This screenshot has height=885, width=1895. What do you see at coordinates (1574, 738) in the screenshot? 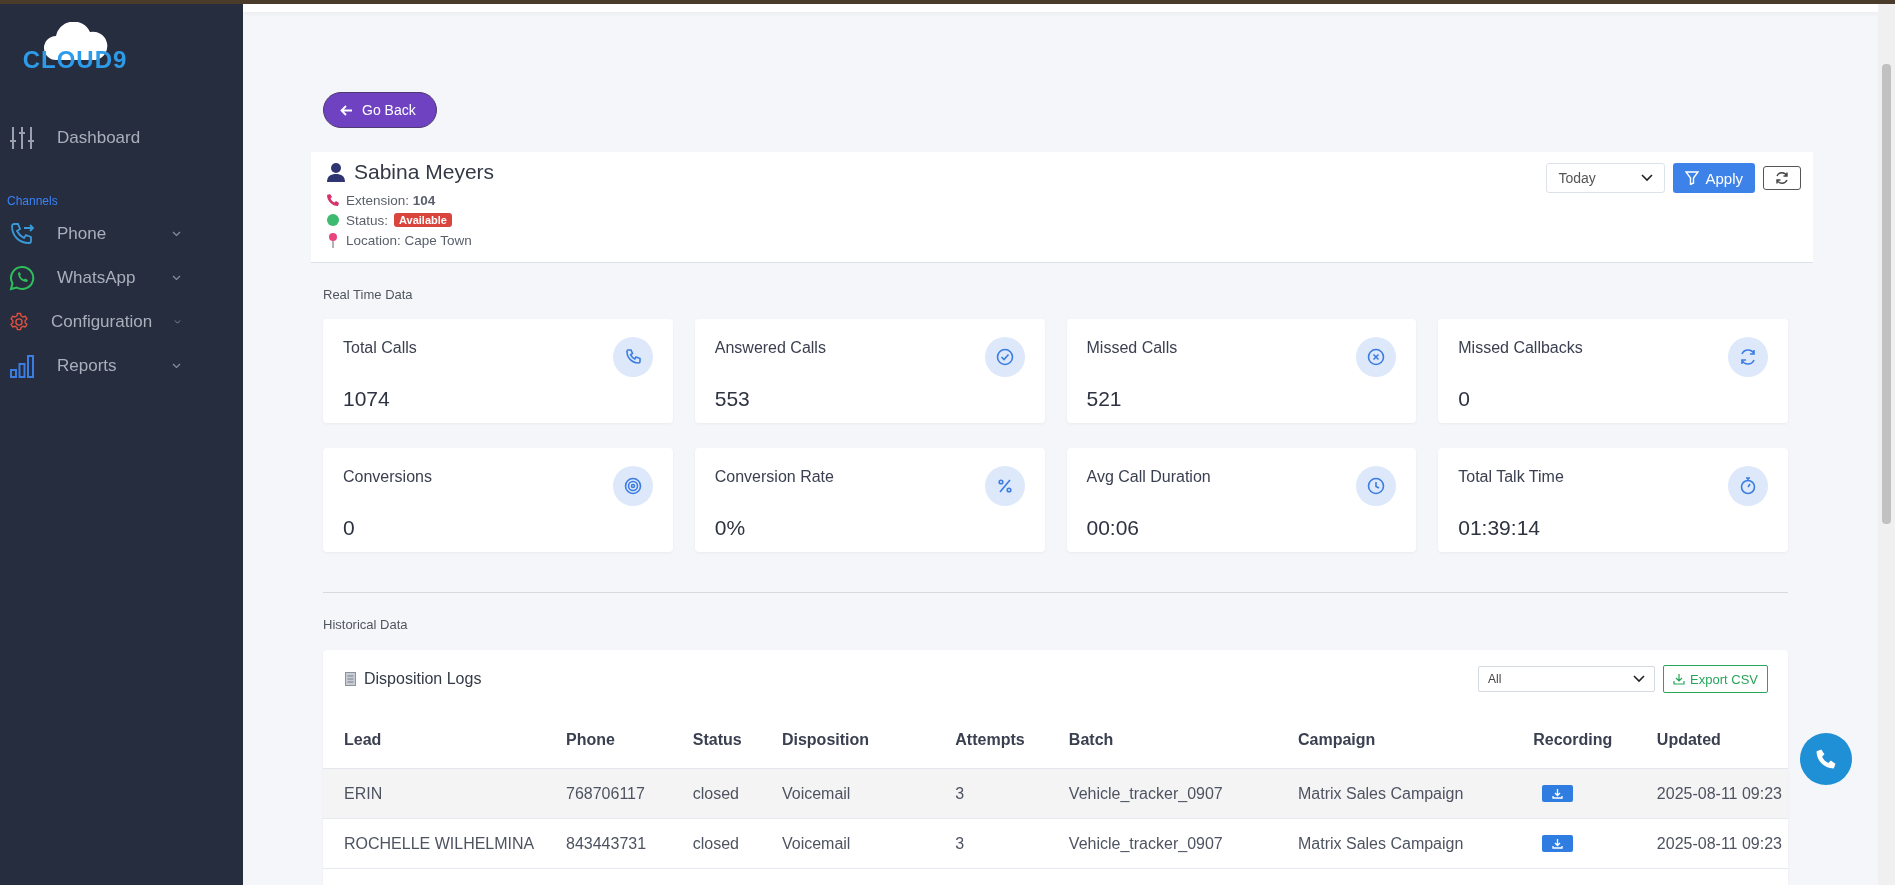
I see `column-header: Recording` at bounding box center [1574, 738].